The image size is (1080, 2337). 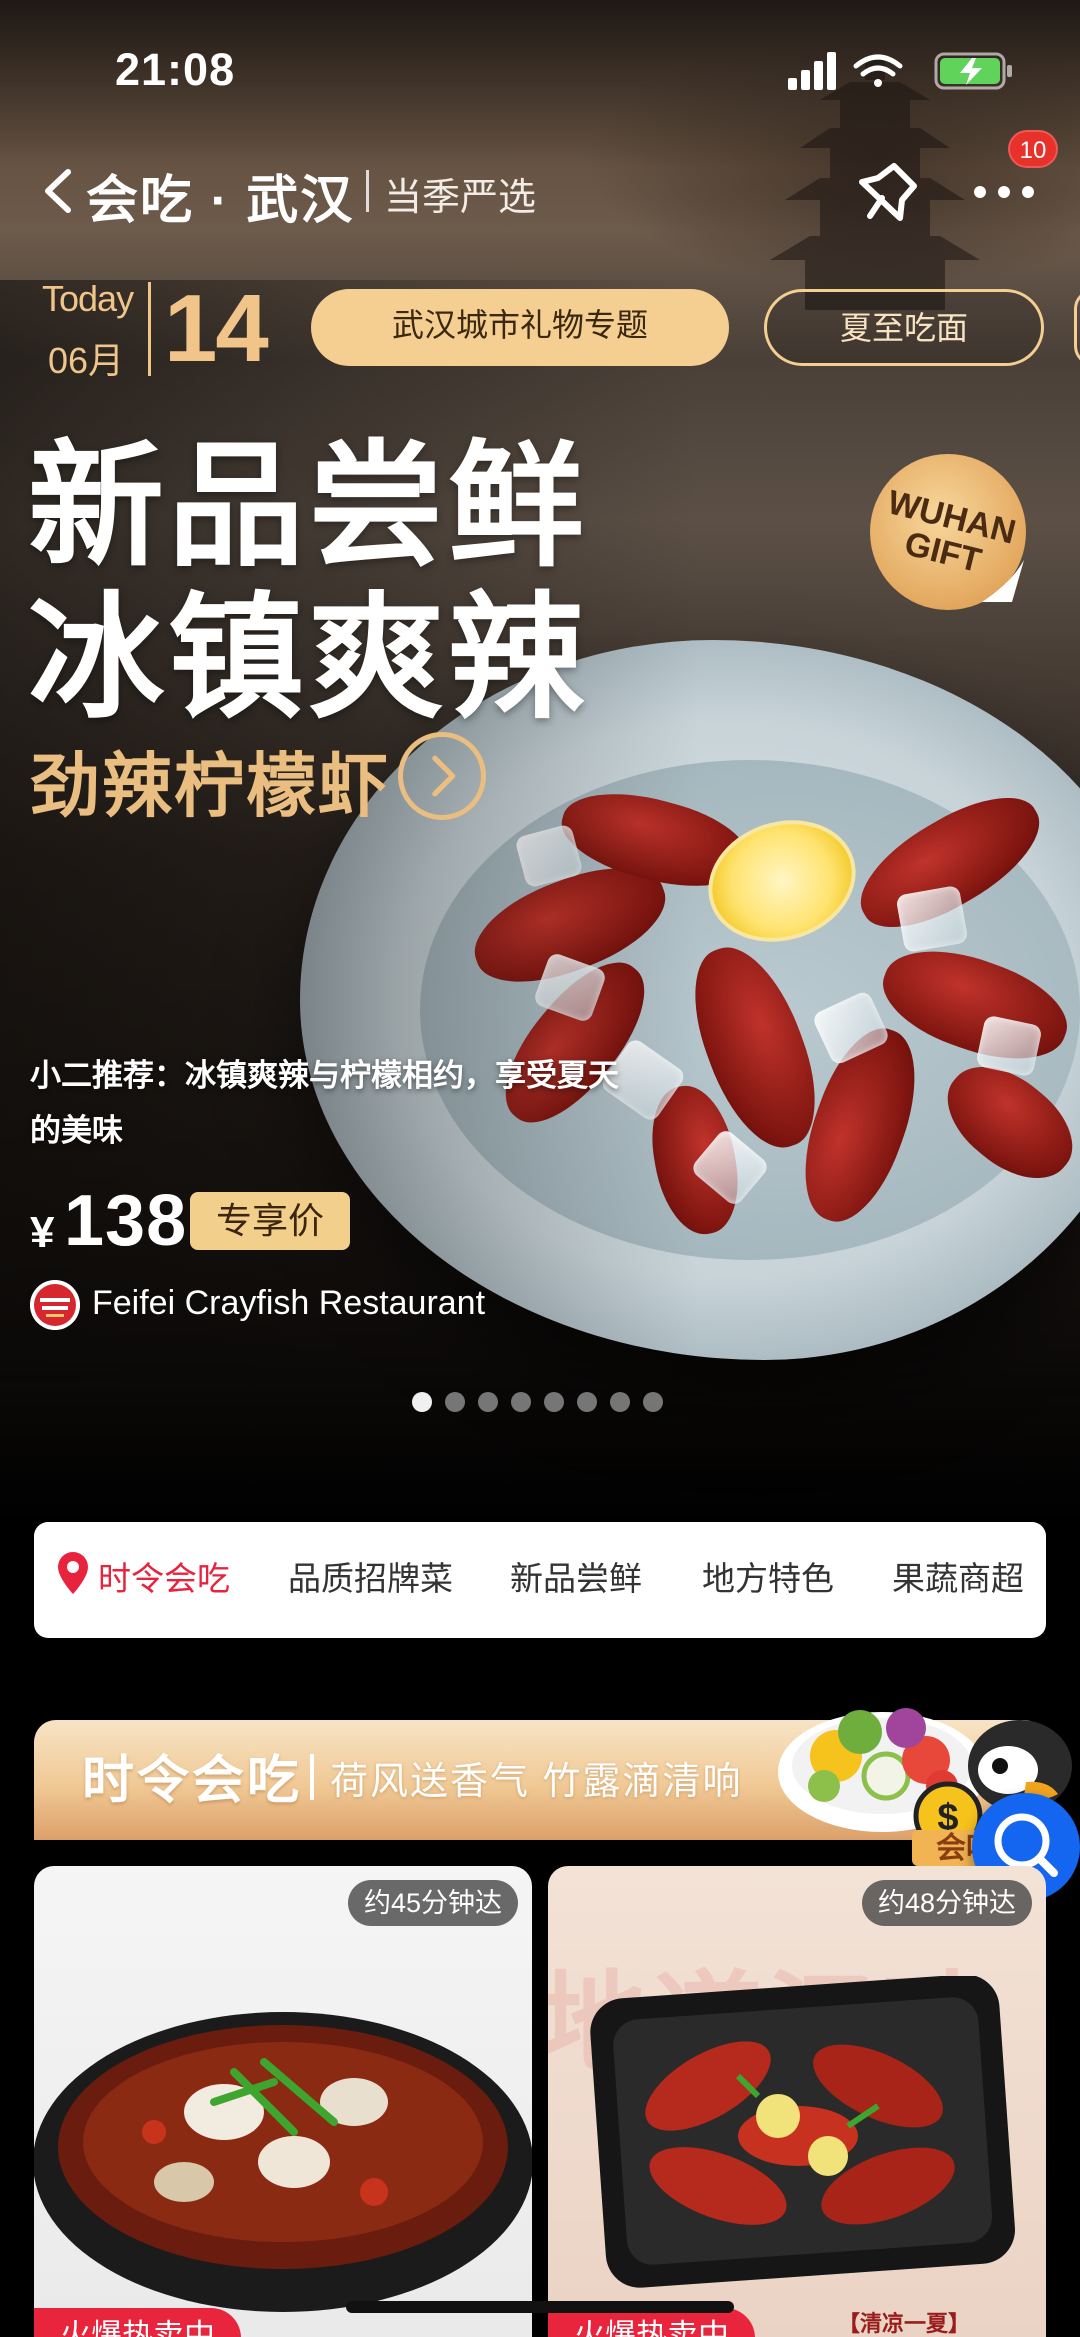 I want to click on section-title: 时令会吃, so click(x=192, y=1781).